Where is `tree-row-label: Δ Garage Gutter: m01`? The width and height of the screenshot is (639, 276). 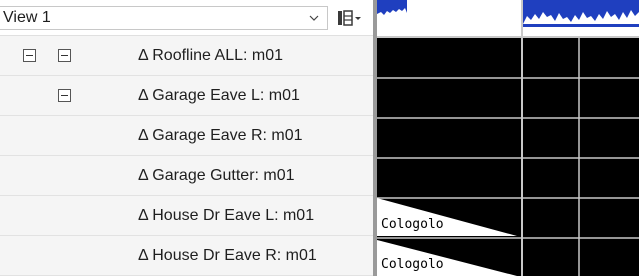 tree-row-label: Δ Garage Gutter: m01 is located at coordinates (216, 175).